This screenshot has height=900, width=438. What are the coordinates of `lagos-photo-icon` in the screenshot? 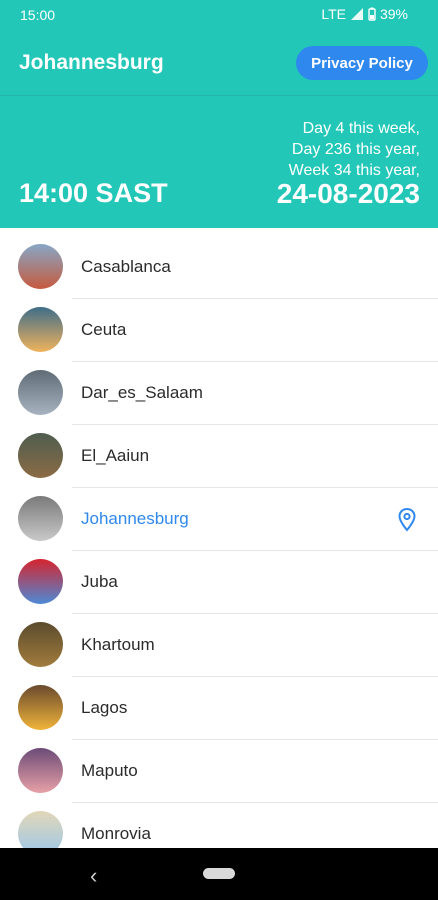 It's located at (40, 707).